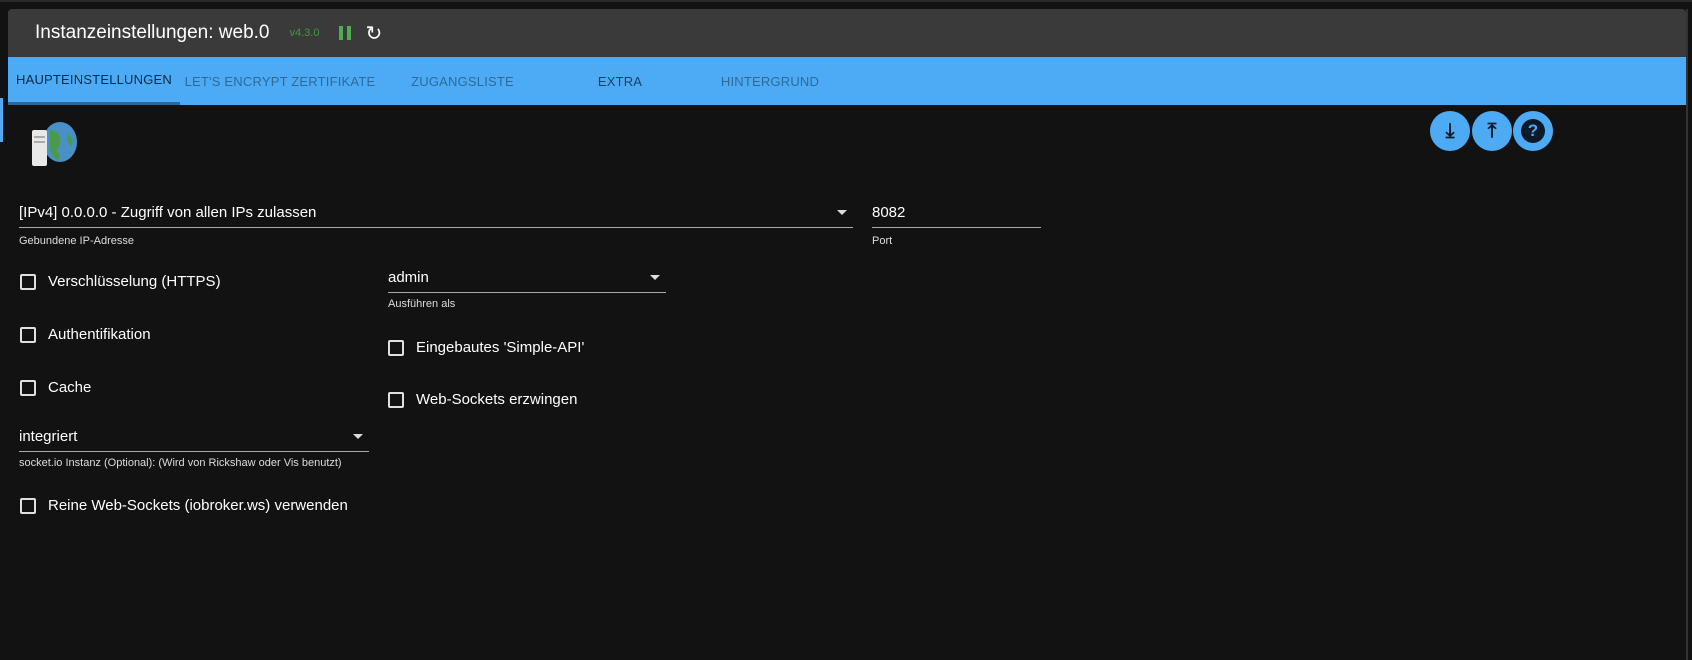  I want to click on help-button: ?, so click(1533, 131).